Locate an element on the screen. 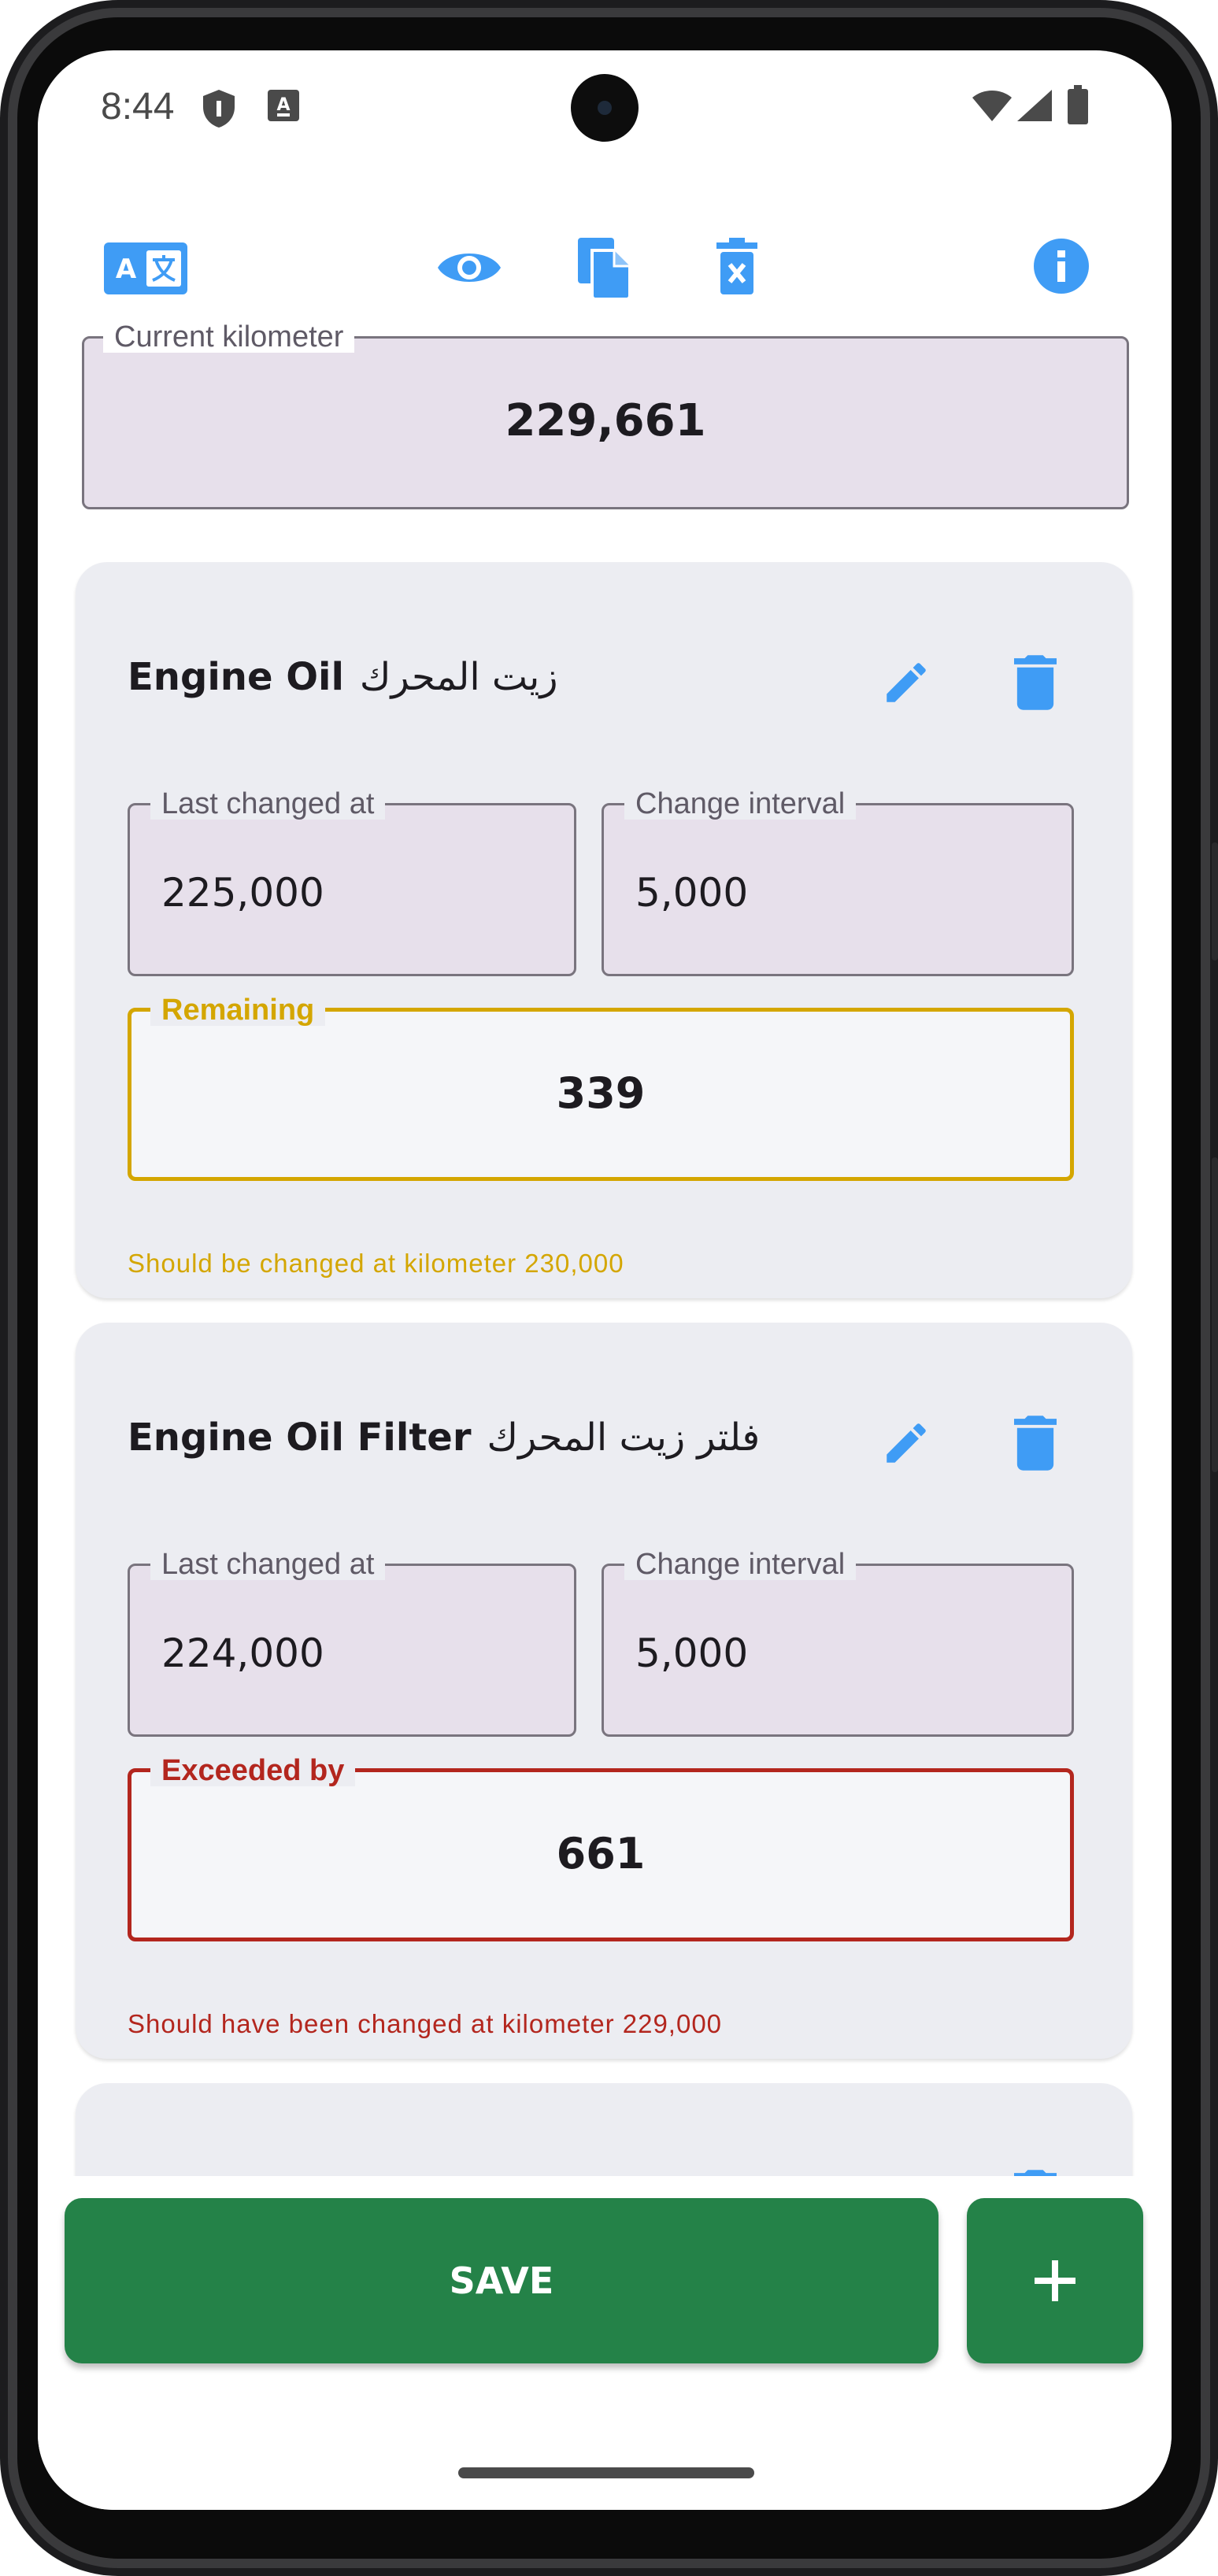 The width and height of the screenshot is (1218, 2576). remaining-field: Remaining 339 is located at coordinates (601, 1087).